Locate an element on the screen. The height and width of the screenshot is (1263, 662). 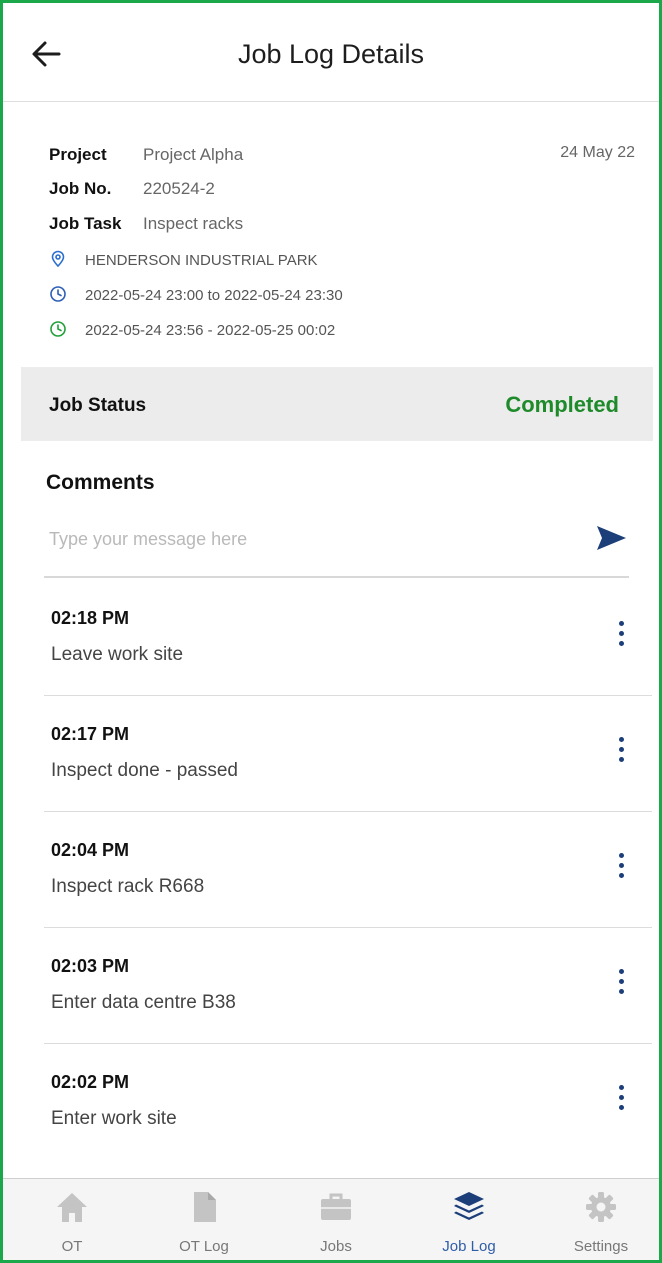
nav-label: Settings is located at coordinates (601, 1246).